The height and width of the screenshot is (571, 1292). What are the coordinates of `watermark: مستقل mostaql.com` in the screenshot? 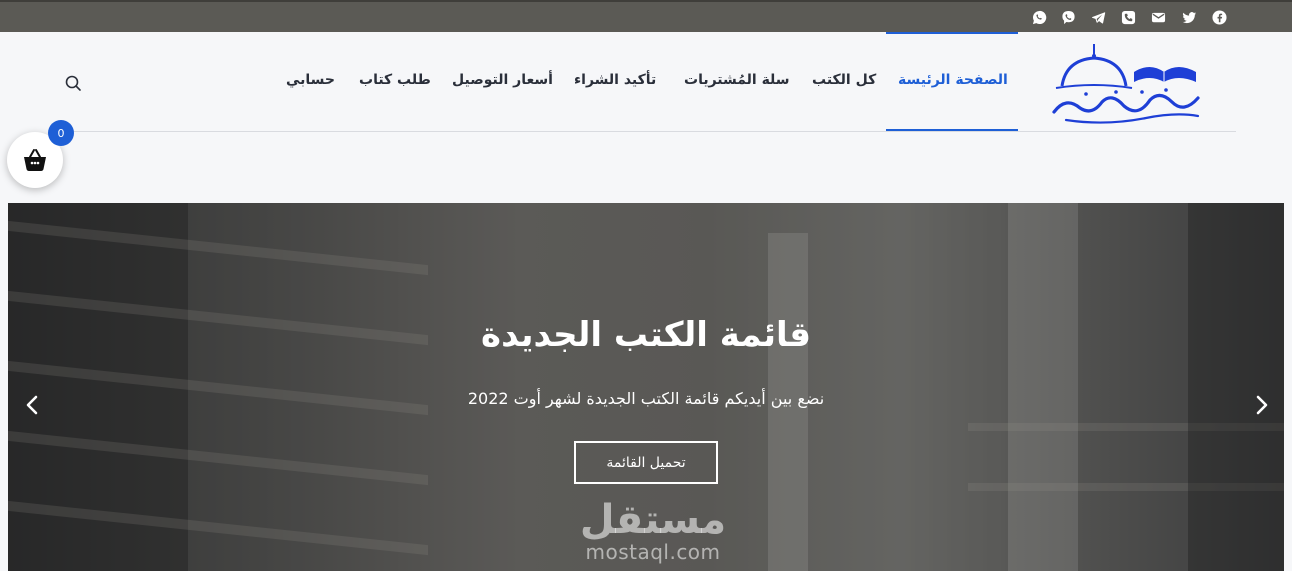 It's located at (653, 531).